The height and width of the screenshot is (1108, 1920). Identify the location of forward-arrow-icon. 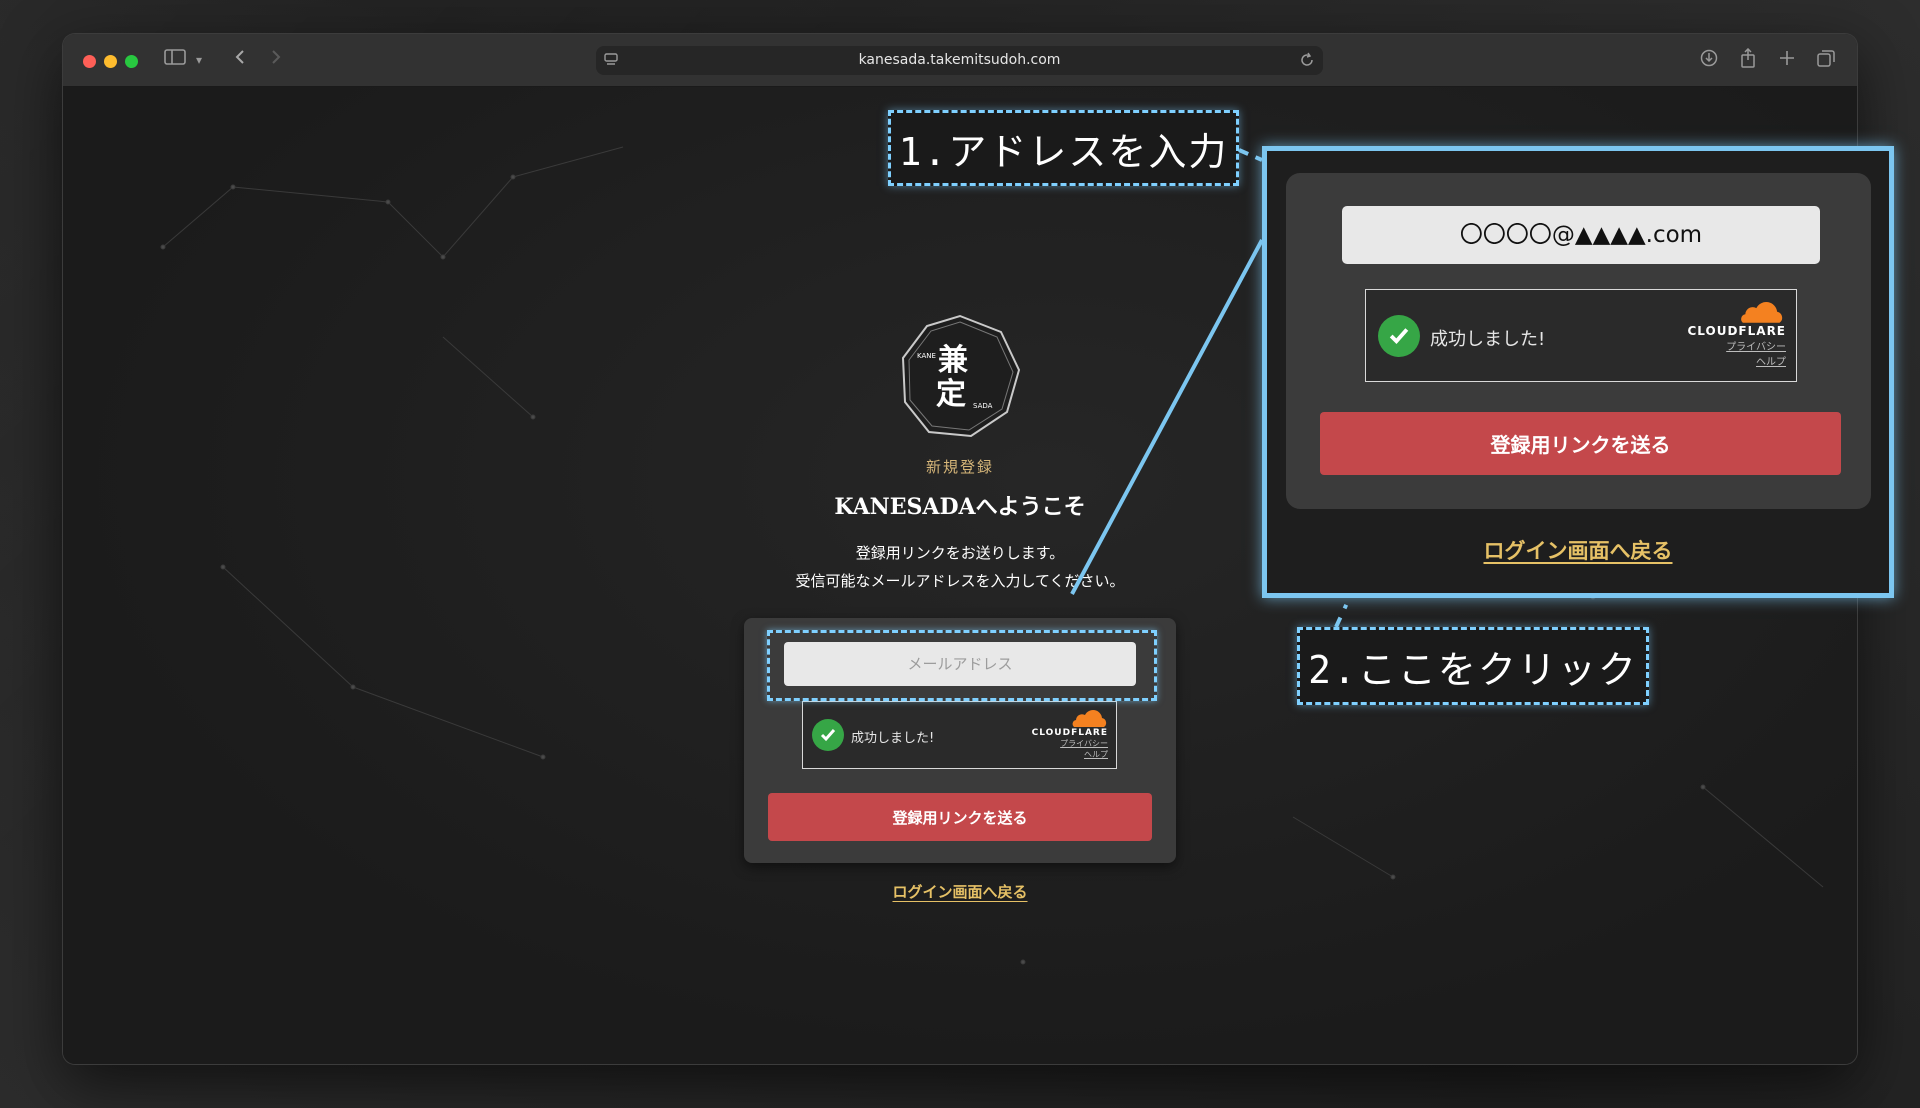
(276, 60).